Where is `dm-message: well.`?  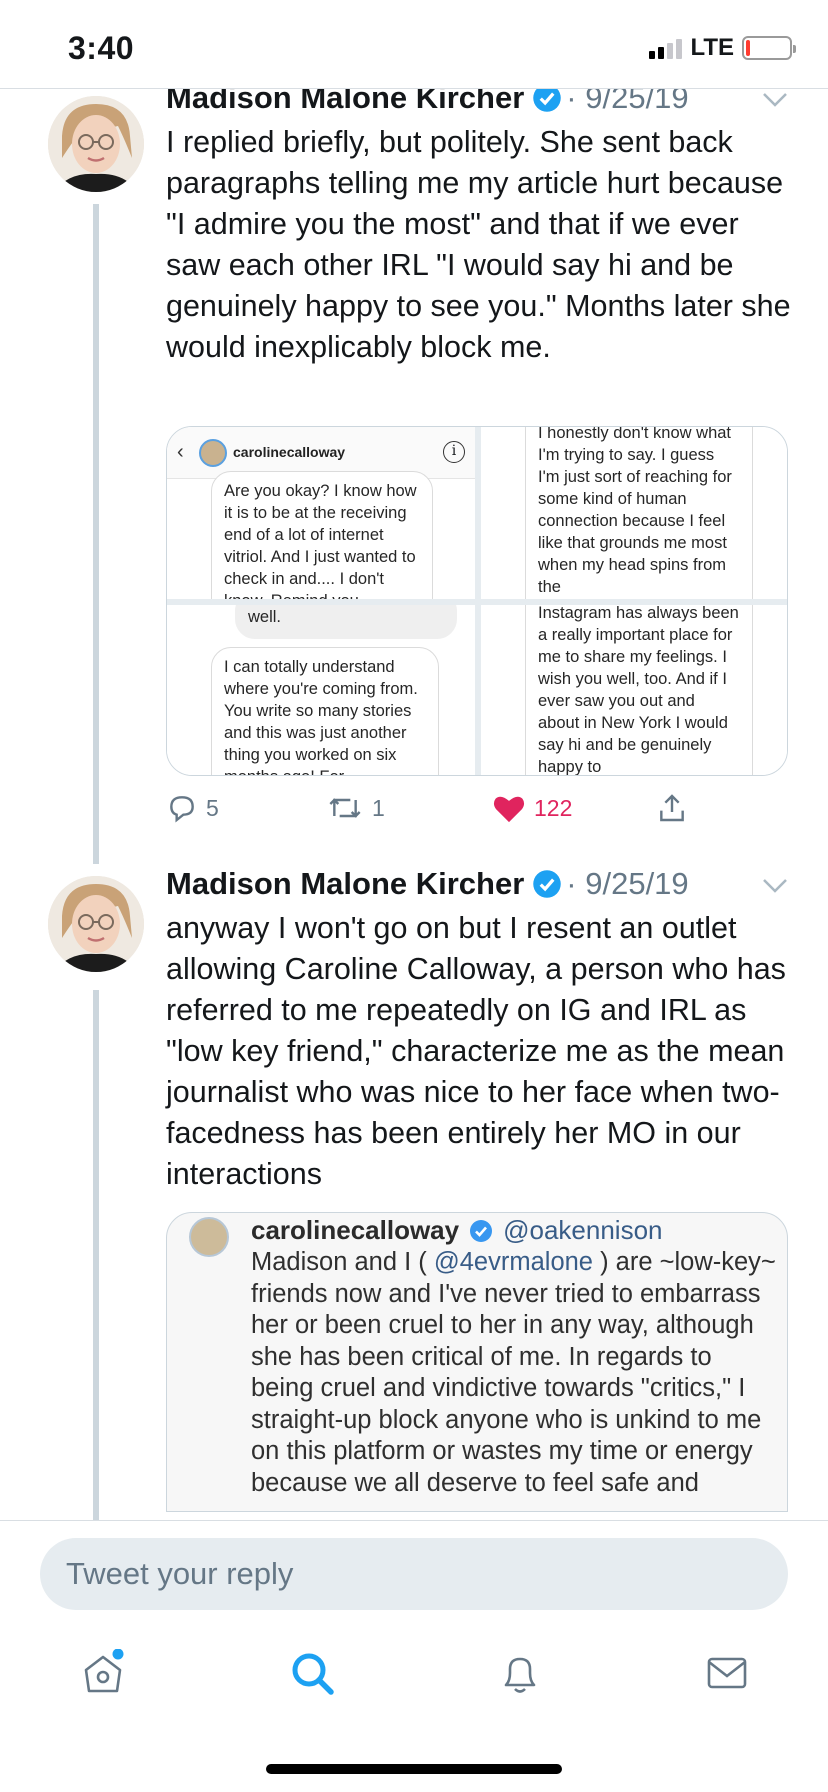 dm-message: well. is located at coordinates (346, 622).